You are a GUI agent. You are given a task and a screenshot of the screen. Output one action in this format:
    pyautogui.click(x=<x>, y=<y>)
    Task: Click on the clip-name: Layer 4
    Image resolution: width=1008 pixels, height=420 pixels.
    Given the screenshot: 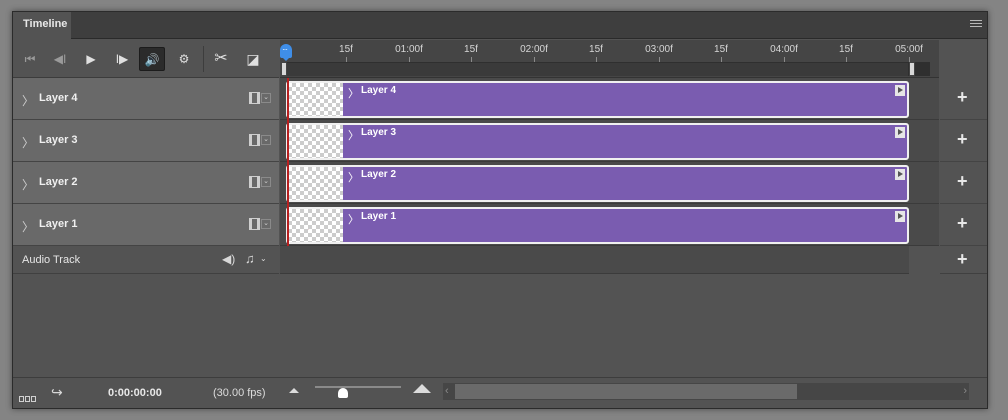 What is the action you would take?
    pyautogui.click(x=379, y=90)
    